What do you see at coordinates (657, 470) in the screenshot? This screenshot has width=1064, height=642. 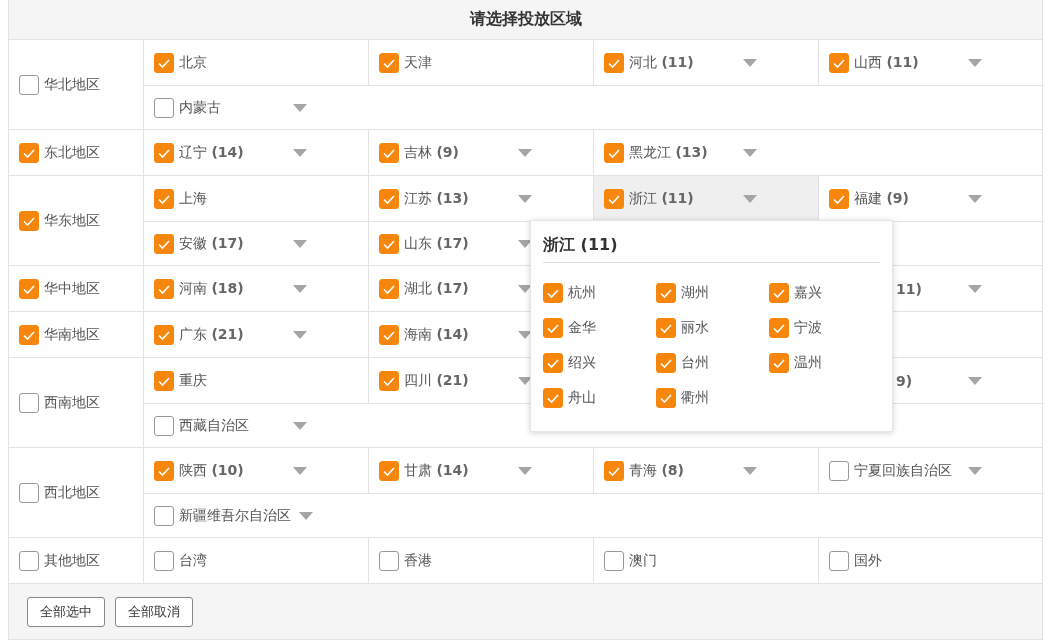 I see `province-label: 青海 (8)` at bounding box center [657, 470].